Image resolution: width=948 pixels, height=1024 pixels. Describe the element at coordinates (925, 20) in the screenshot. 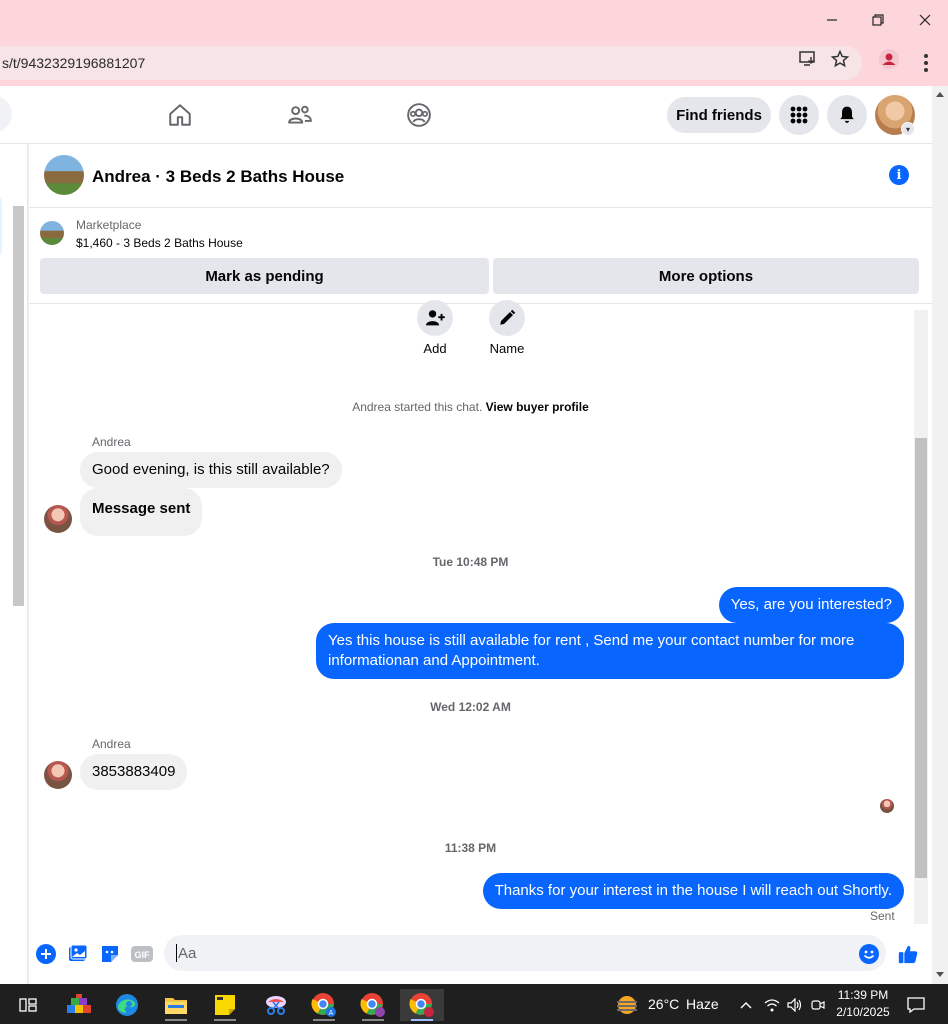

I see `close-icon` at that location.